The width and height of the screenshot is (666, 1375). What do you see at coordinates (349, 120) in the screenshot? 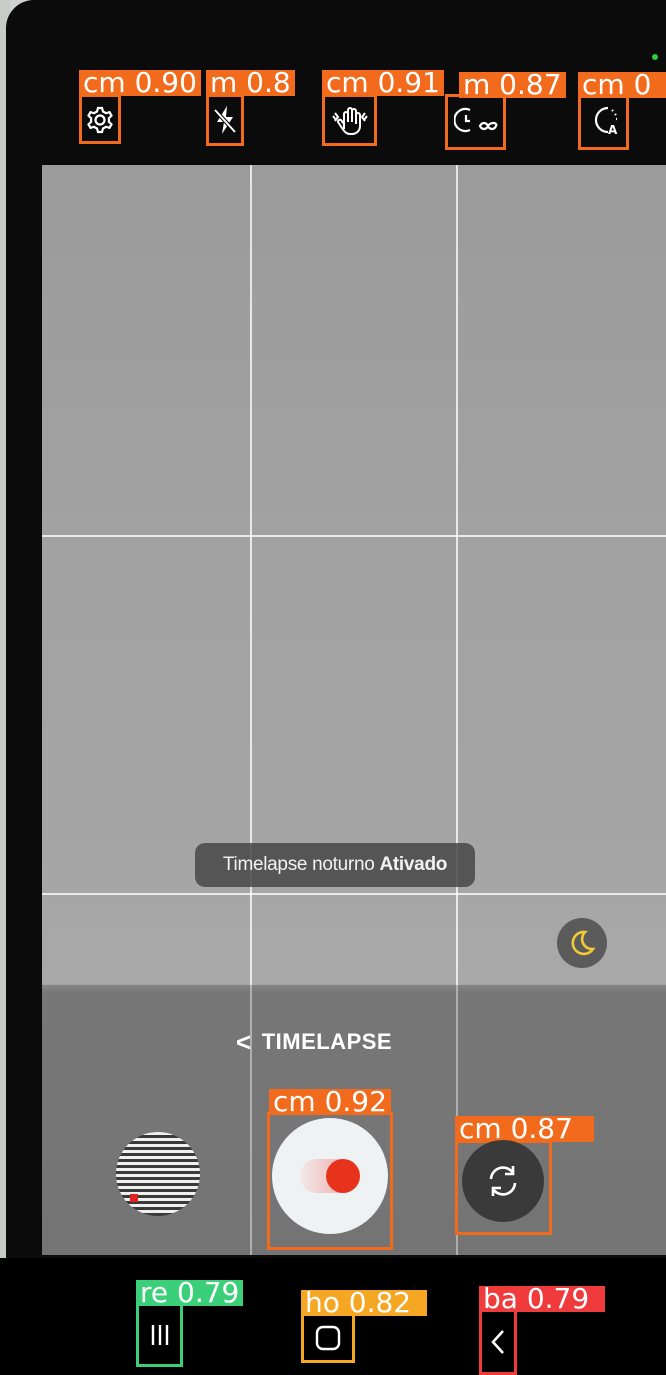
I see `hand-stabilize-icon` at bounding box center [349, 120].